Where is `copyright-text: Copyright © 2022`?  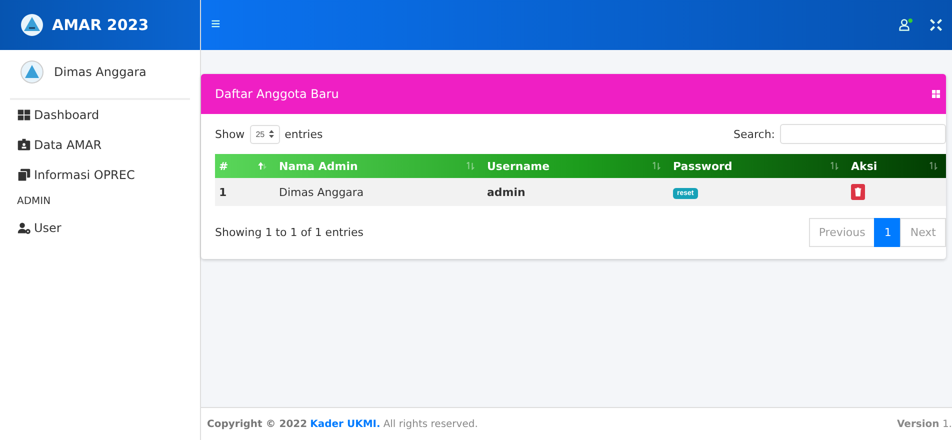
copyright-text: Copyright © 2022 is located at coordinates (257, 424).